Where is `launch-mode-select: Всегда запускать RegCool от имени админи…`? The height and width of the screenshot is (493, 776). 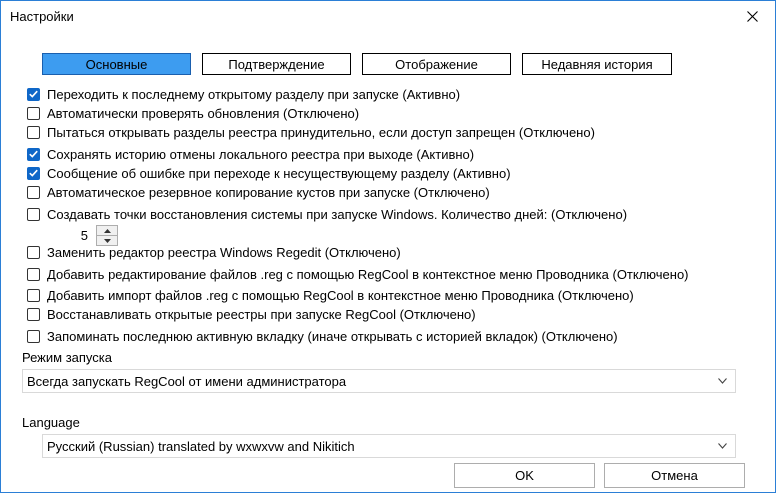
launch-mode-select: Всегда запускать RegCool от имени админи… is located at coordinates (379, 381).